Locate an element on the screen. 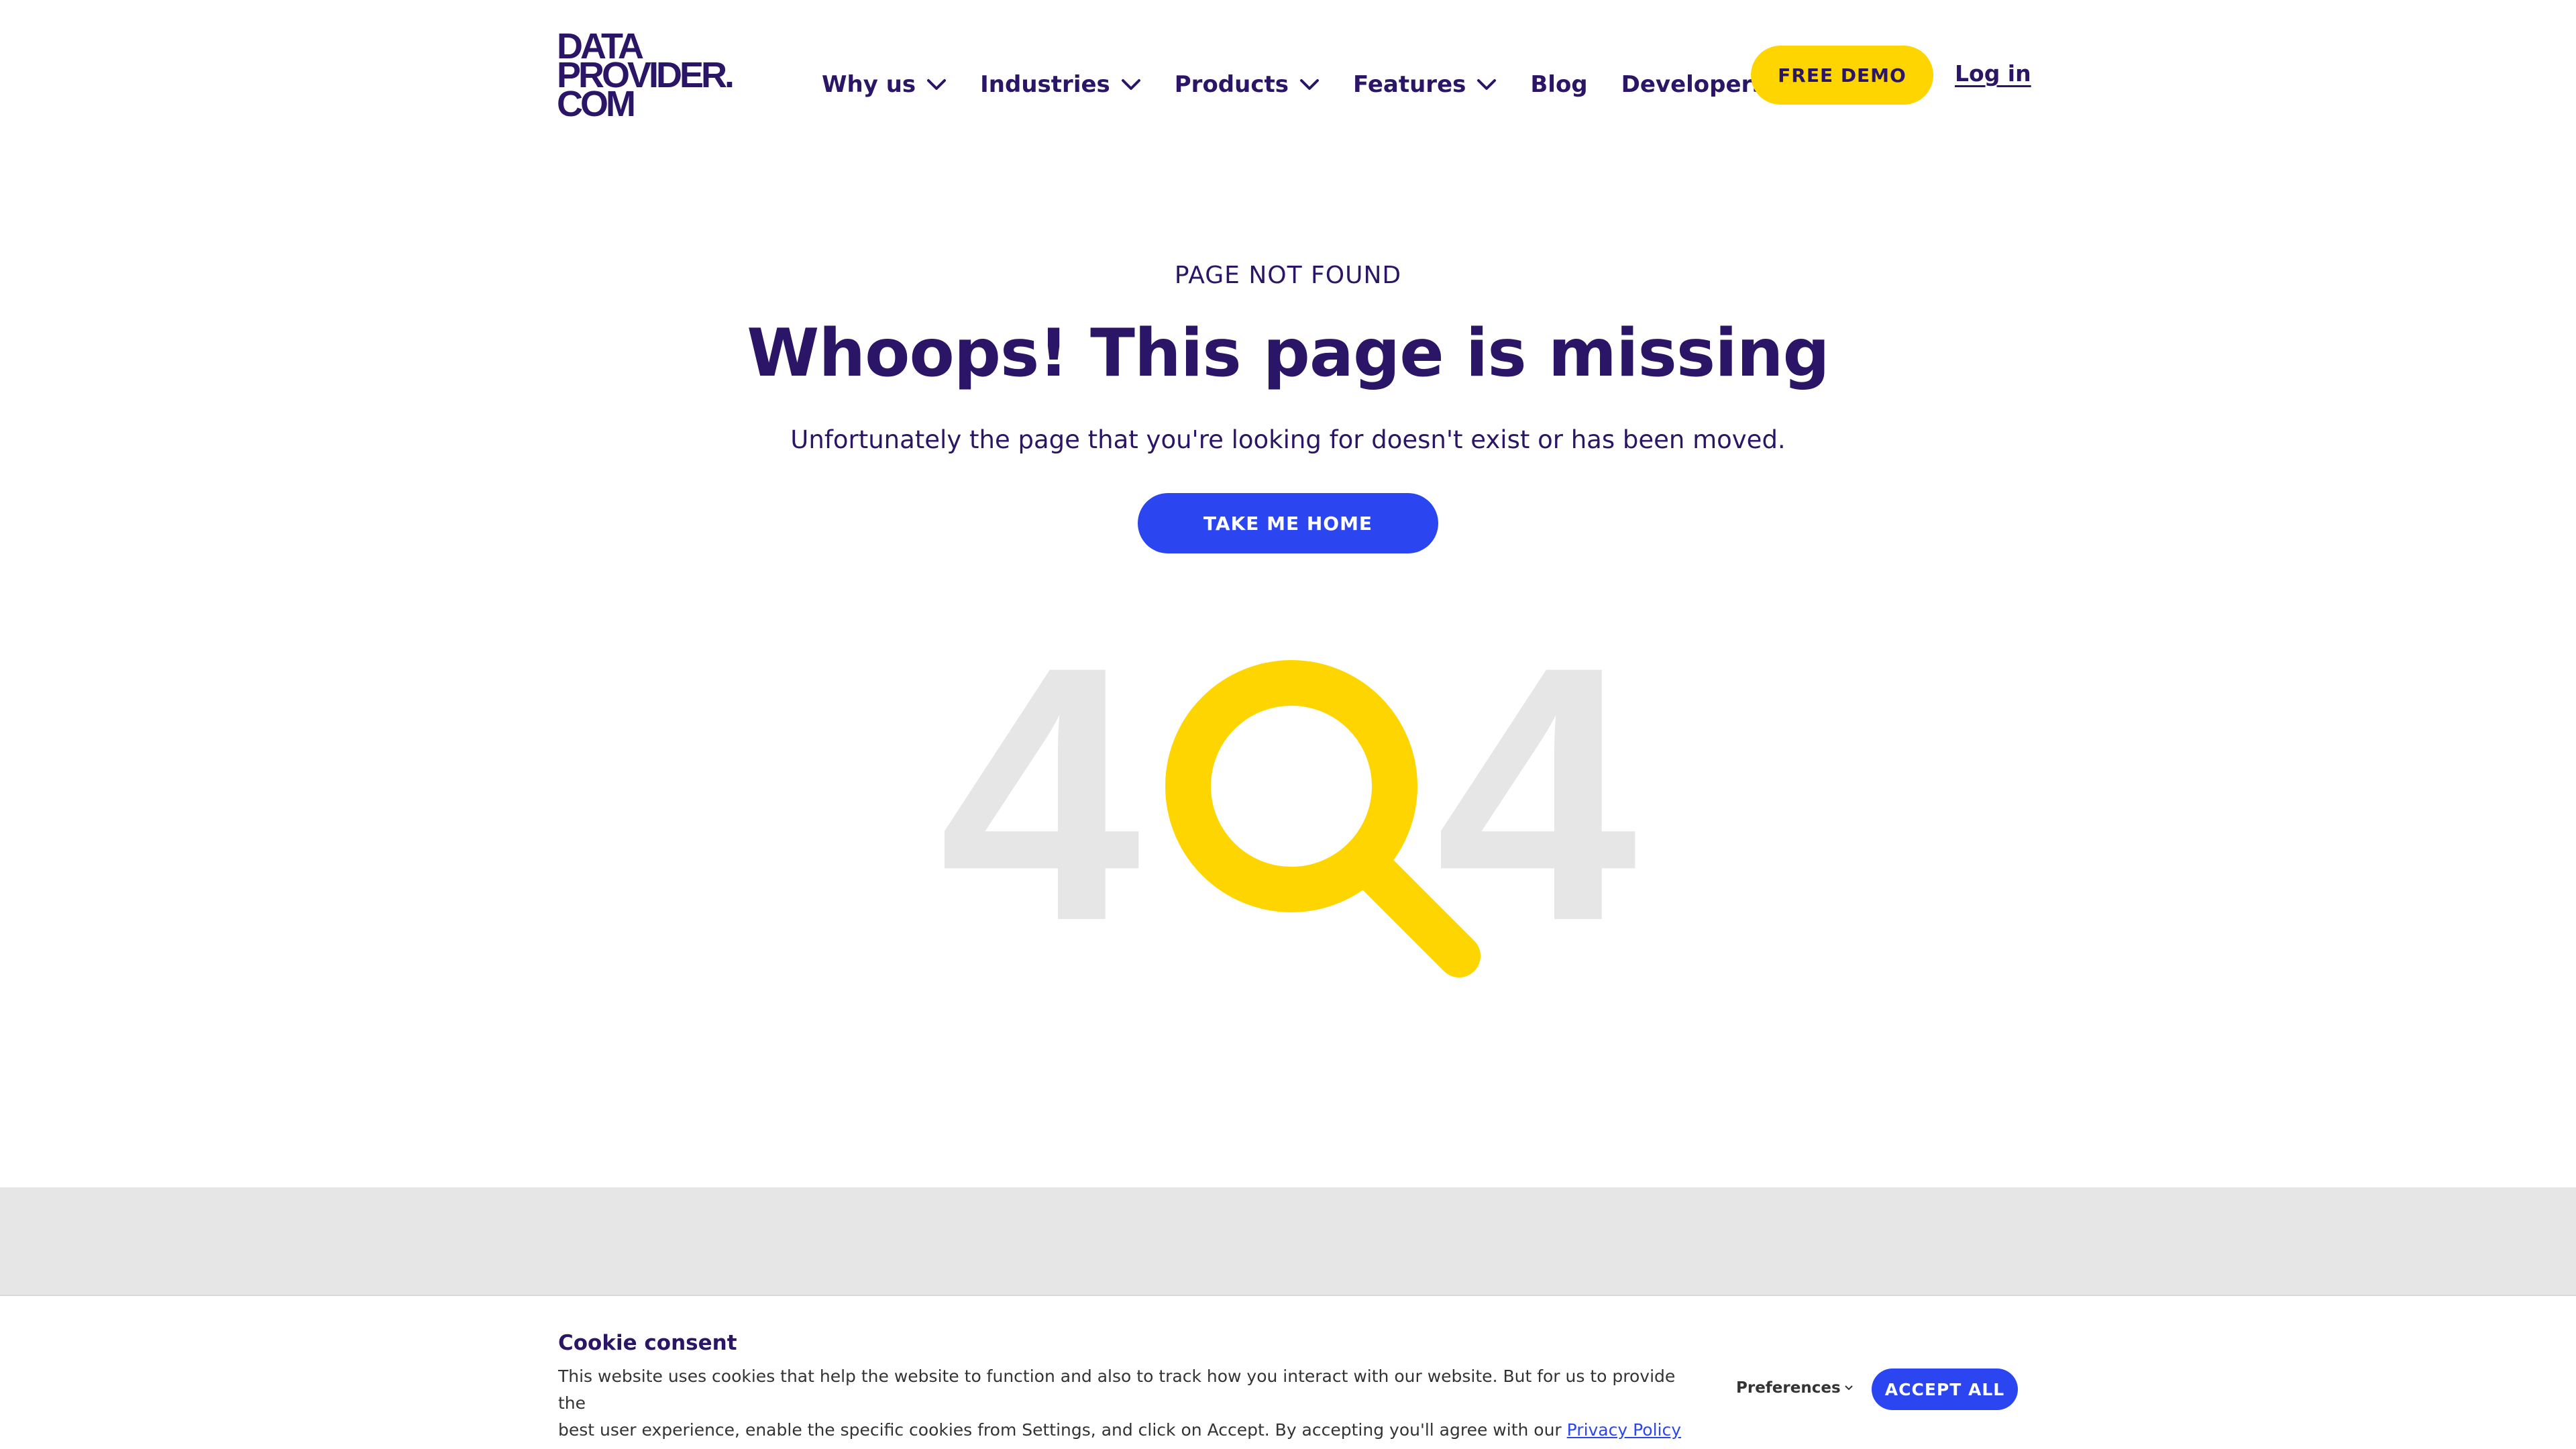  preferences-label: Preferences is located at coordinates (1788, 1388).